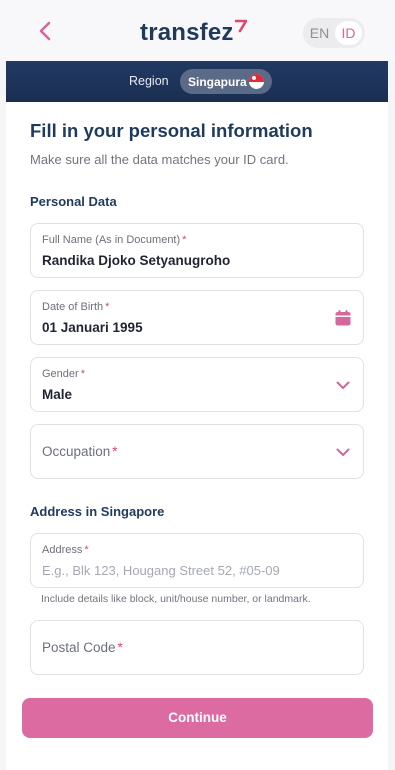  I want to click on gender-select: Gender * Male, so click(197, 384).